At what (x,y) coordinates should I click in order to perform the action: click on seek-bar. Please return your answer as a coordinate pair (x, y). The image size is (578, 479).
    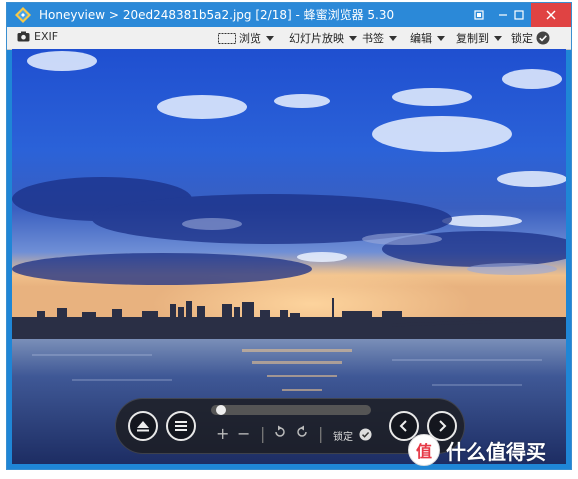
    Looking at the image, I should click on (291, 410).